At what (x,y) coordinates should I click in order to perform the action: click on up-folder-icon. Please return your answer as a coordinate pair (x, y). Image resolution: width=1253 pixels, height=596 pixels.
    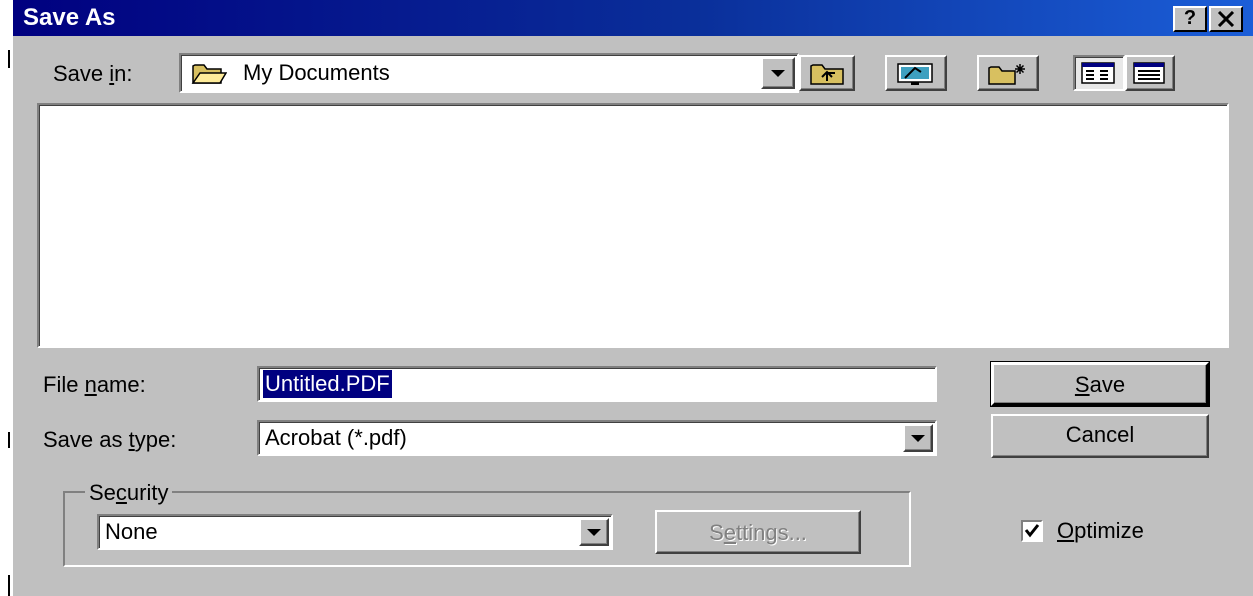
    Looking at the image, I should click on (827, 74).